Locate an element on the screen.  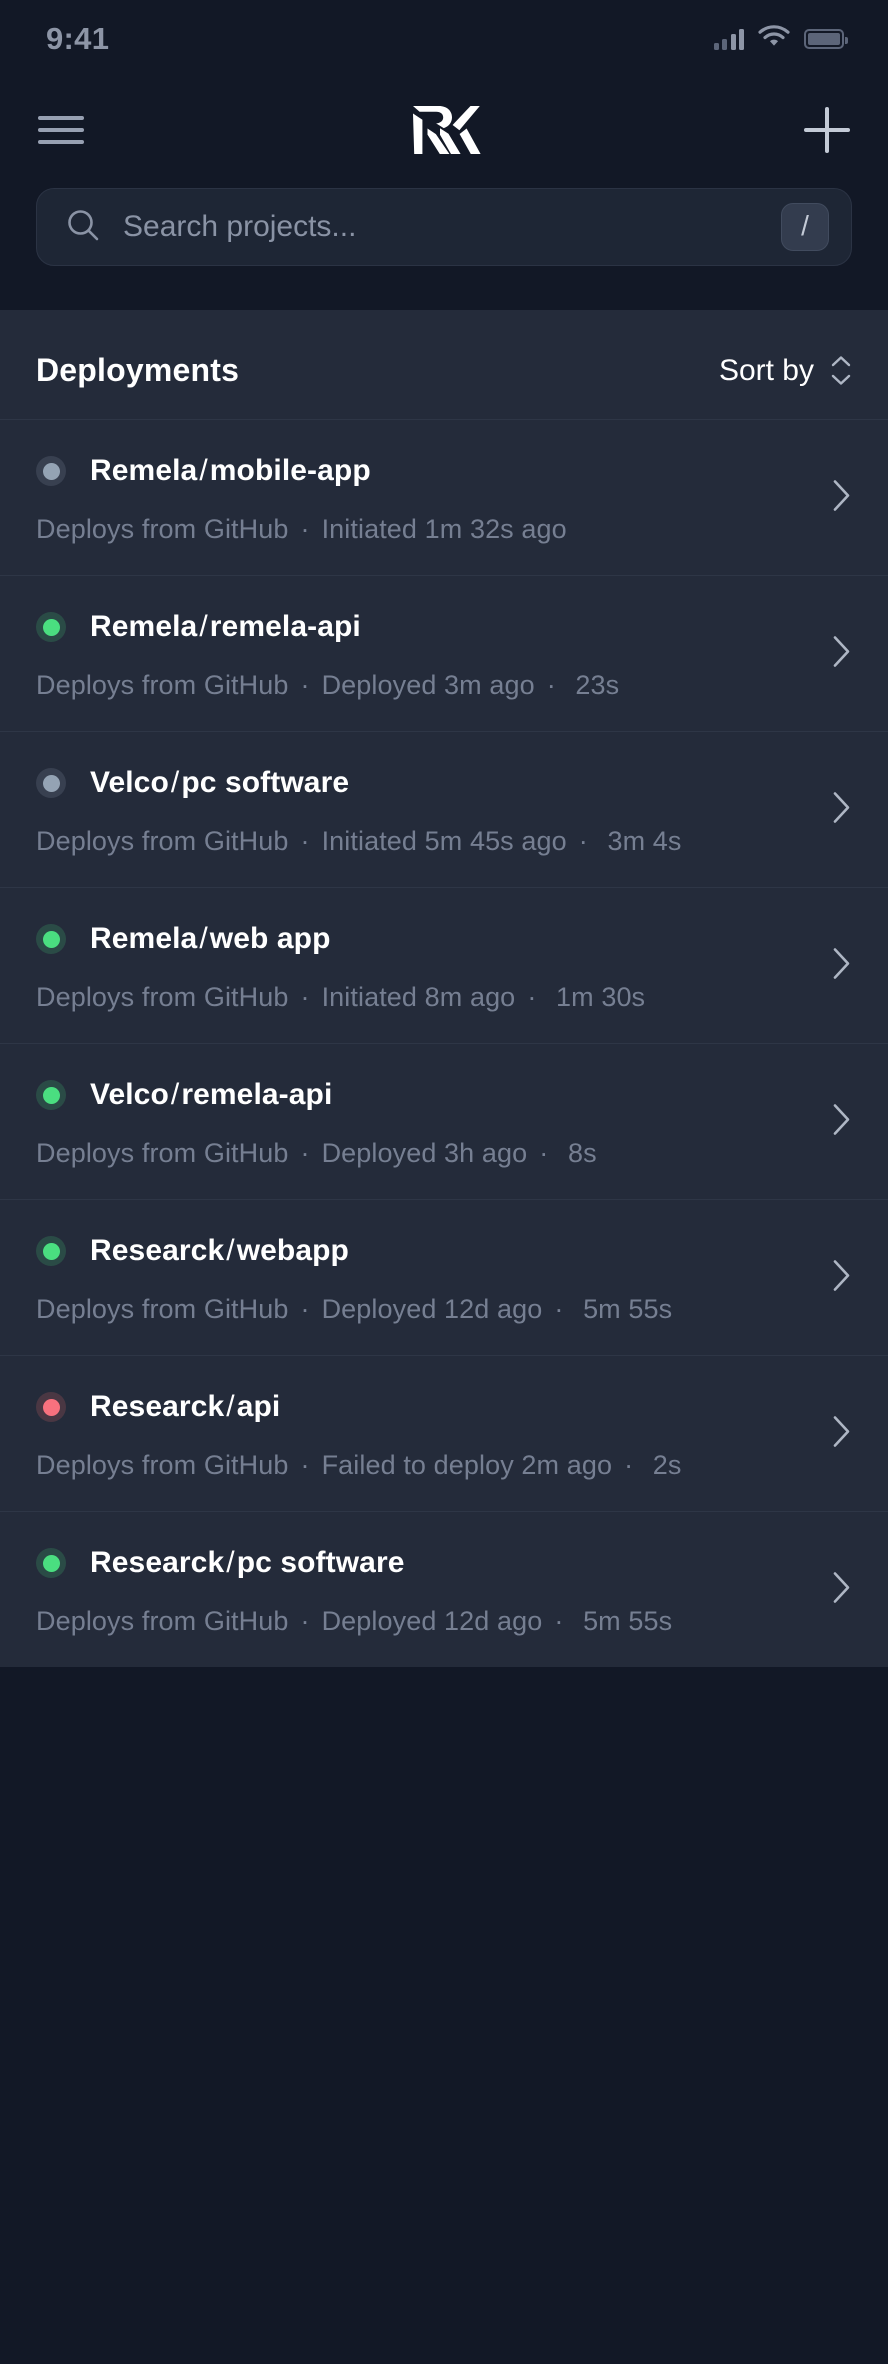
deployment-project: web app is located at coordinates (270, 938).